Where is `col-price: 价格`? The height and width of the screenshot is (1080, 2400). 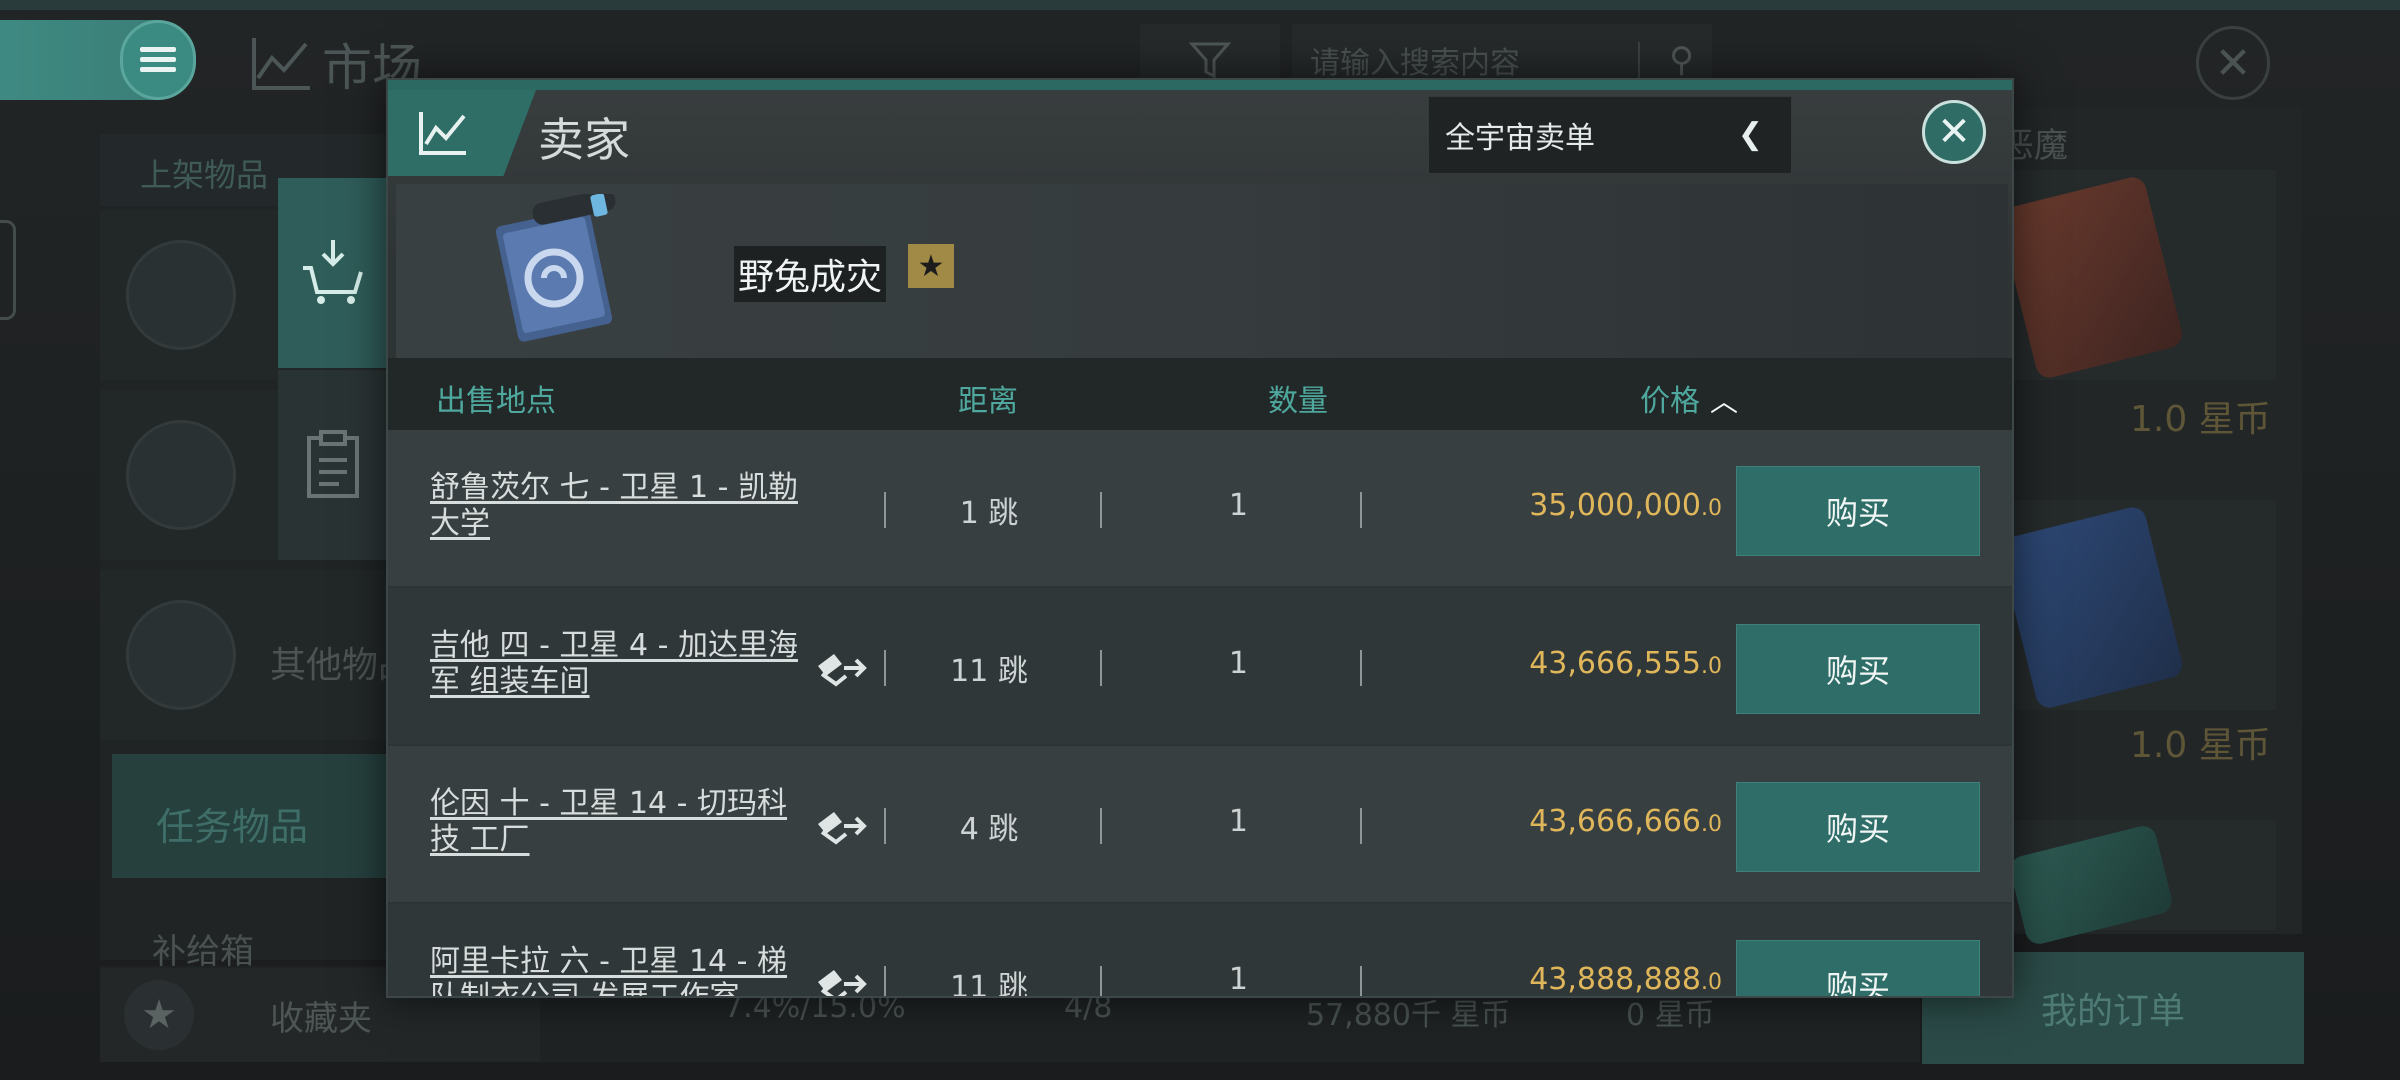 col-price: 价格 is located at coordinates (1670, 398).